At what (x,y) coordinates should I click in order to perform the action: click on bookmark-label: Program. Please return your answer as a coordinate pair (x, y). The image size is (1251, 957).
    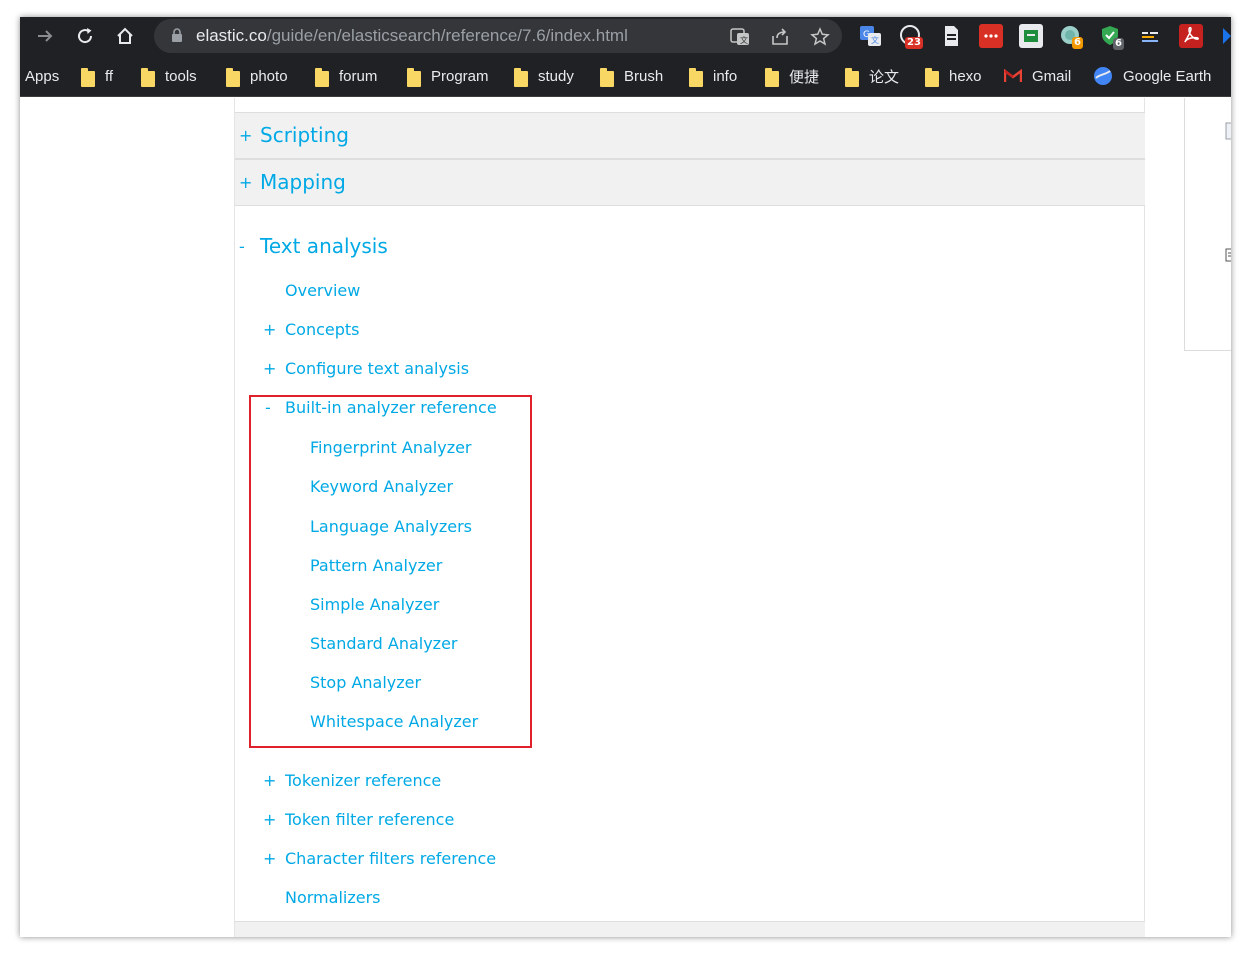
    Looking at the image, I should click on (460, 76).